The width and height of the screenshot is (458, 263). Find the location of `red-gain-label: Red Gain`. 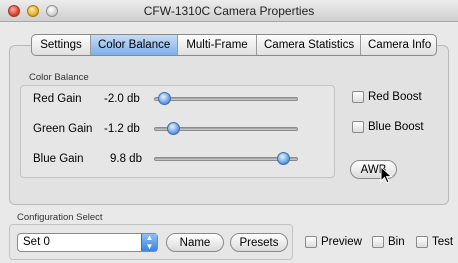

red-gain-label: Red Gain is located at coordinates (57, 99).